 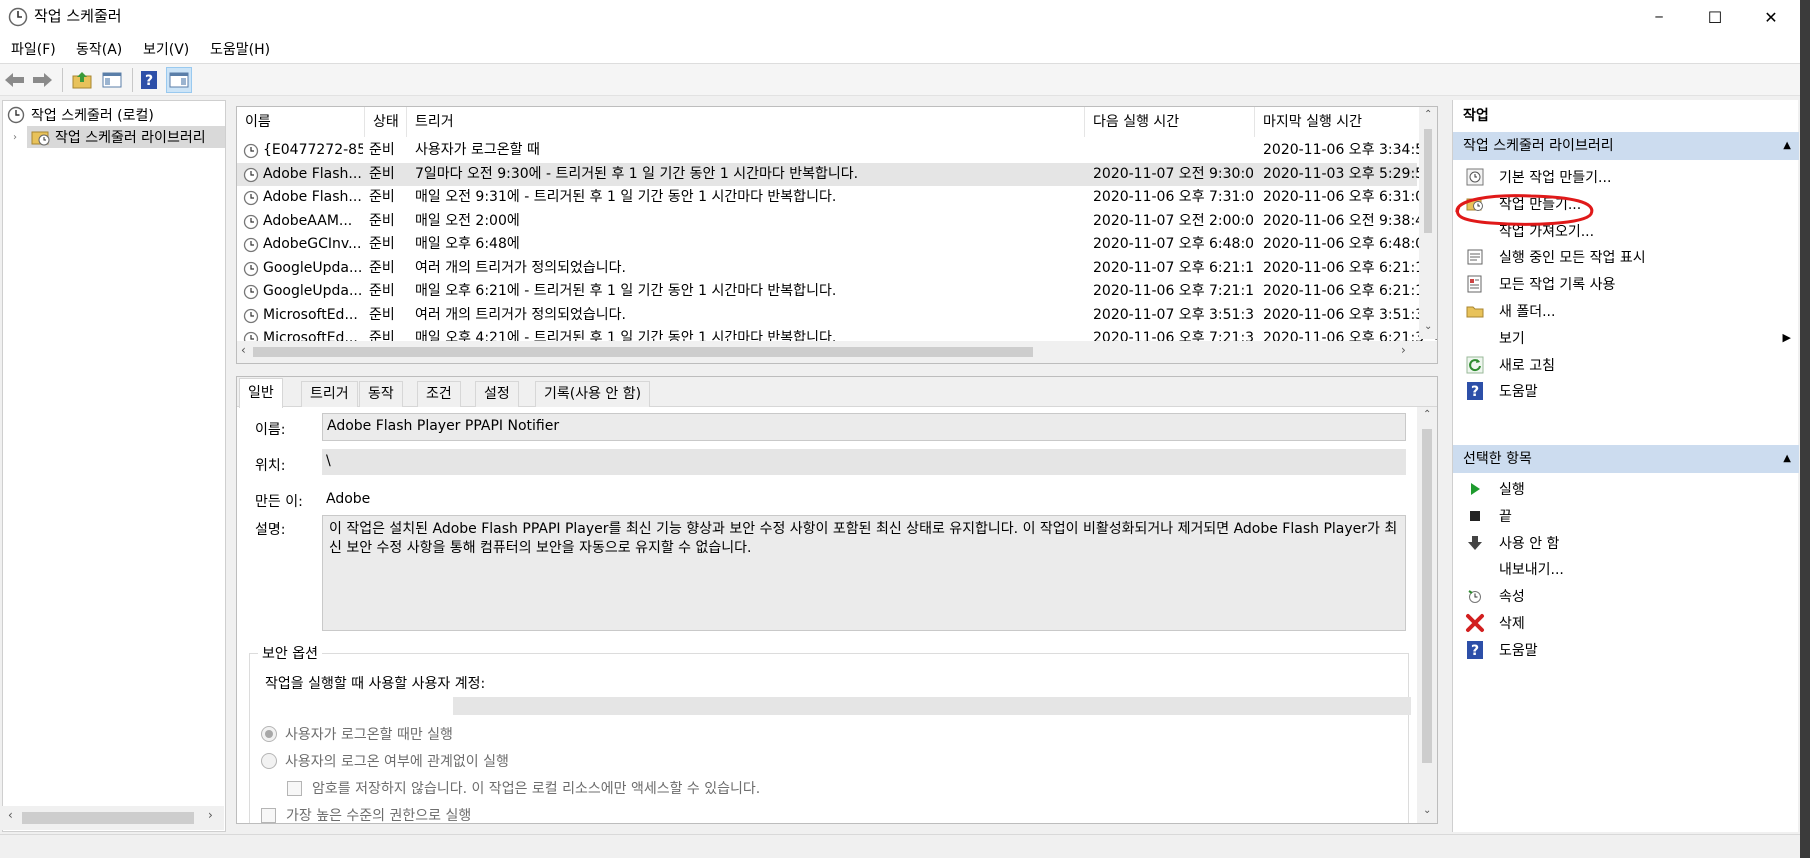 What do you see at coordinates (932, 706) in the screenshot?
I see `user-account-field` at bounding box center [932, 706].